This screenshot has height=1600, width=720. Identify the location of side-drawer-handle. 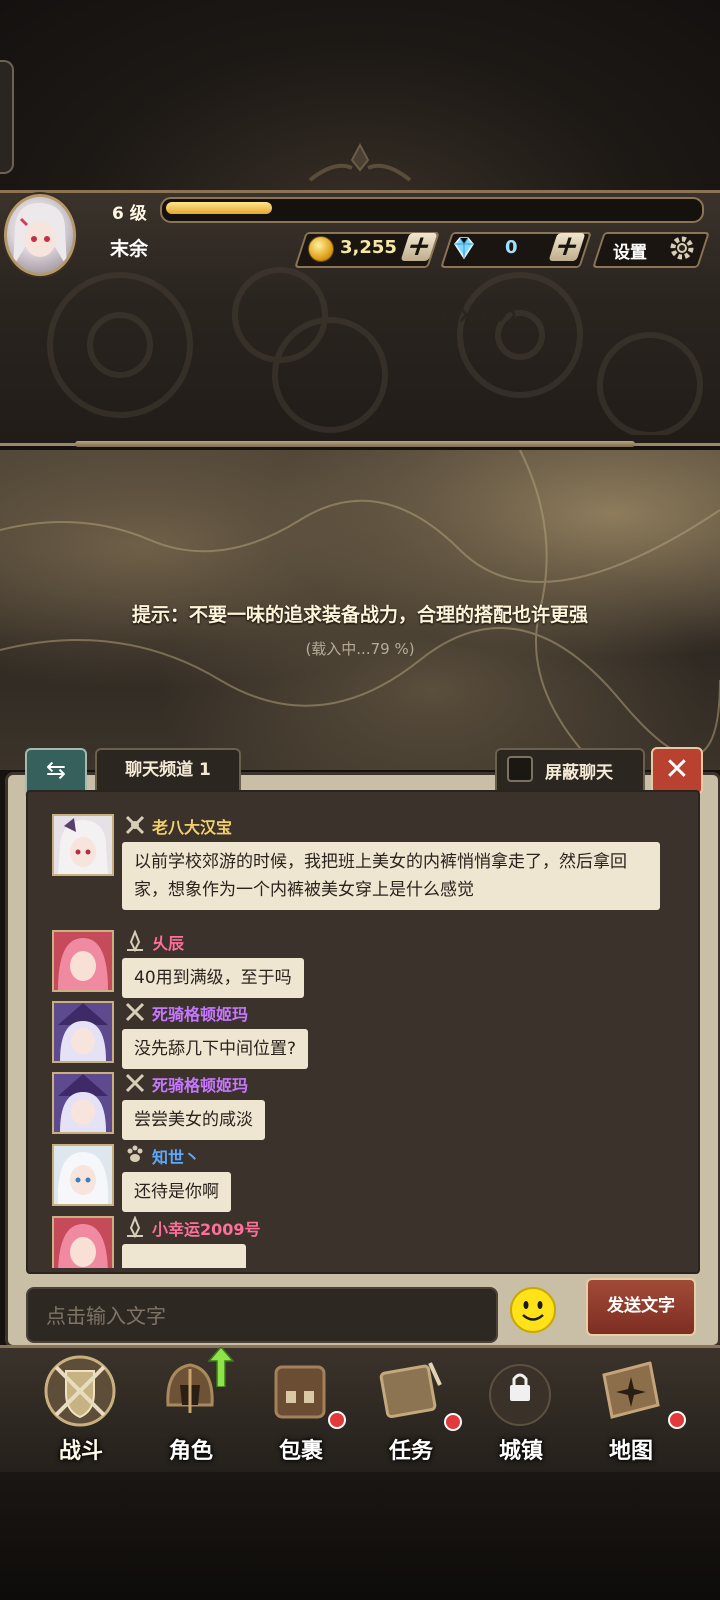
(7, 117).